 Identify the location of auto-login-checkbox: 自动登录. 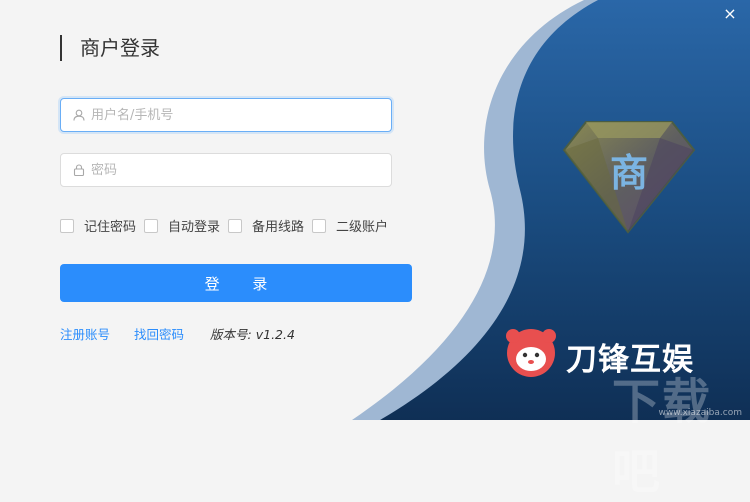
(182, 225).